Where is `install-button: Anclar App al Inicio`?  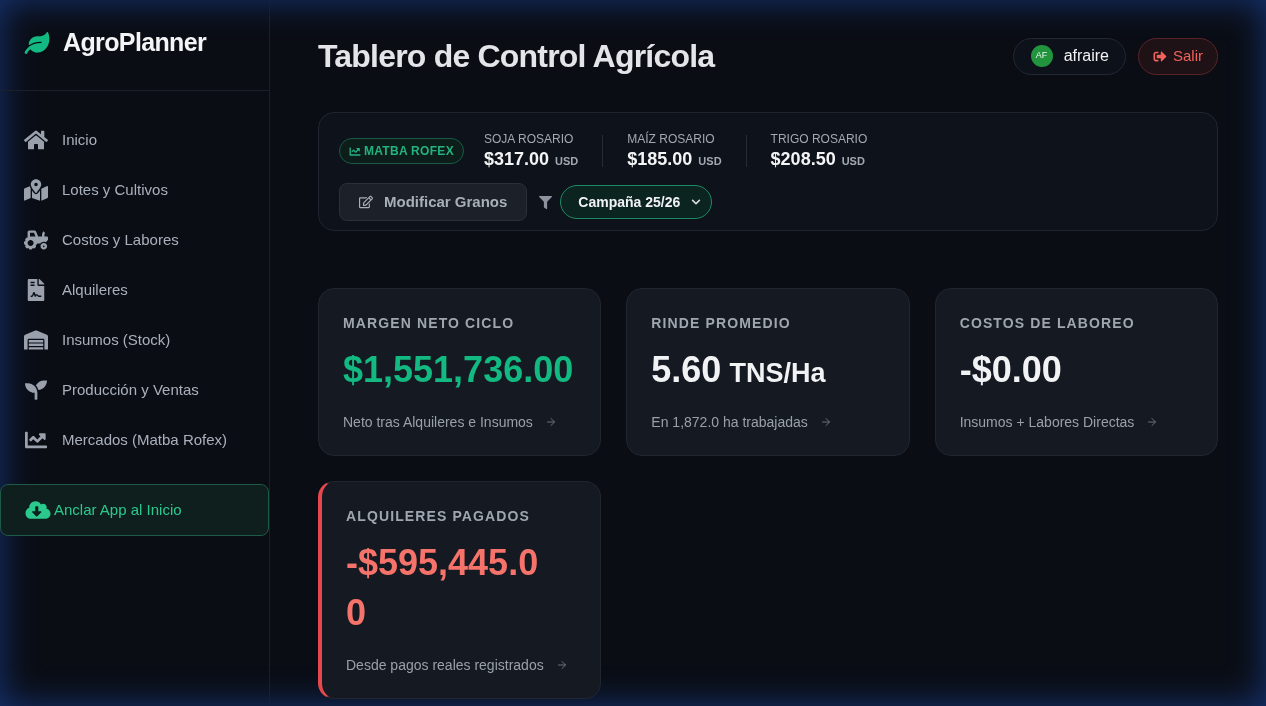
install-button: Anclar App al Inicio is located at coordinates (134, 510).